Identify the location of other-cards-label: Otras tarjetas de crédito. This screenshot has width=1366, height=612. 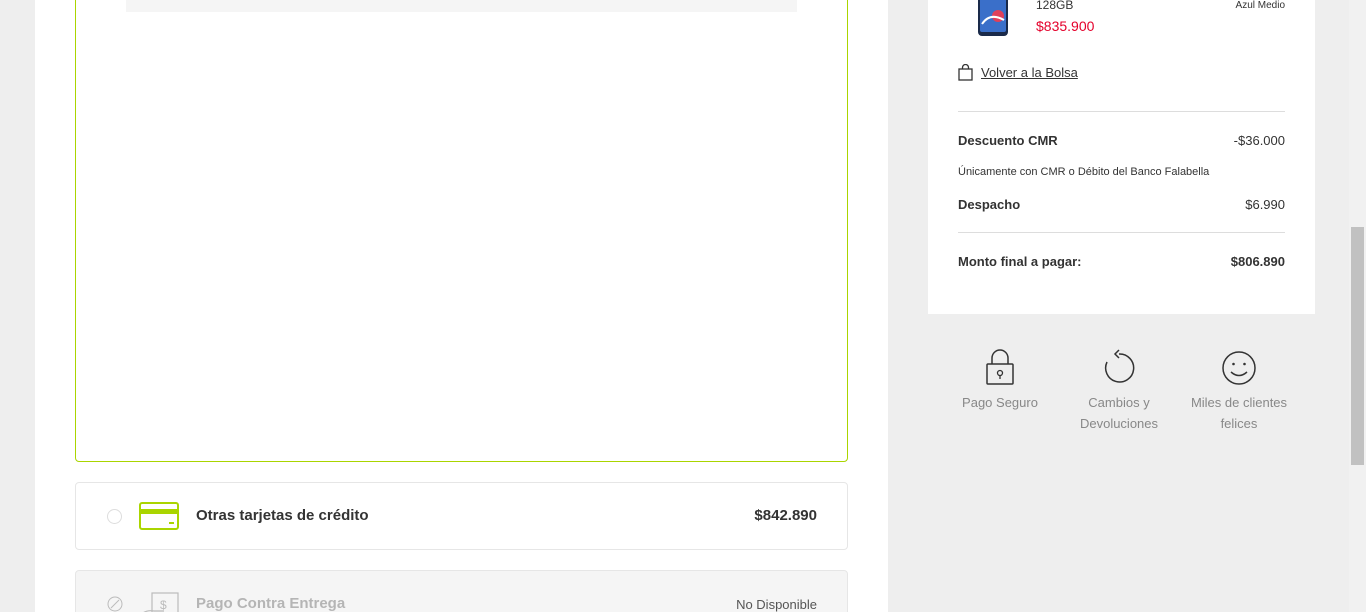
(282, 515).